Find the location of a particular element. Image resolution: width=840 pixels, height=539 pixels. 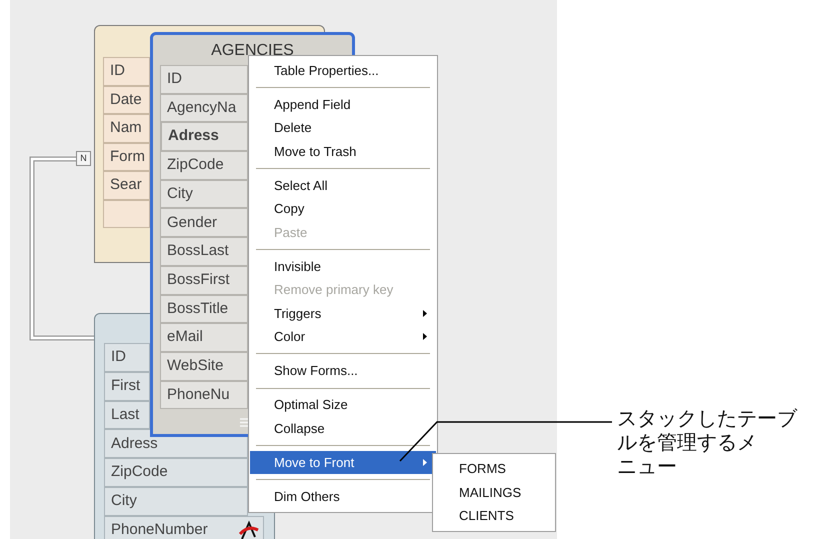

field-row: Sear is located at coordinates (126, 185).